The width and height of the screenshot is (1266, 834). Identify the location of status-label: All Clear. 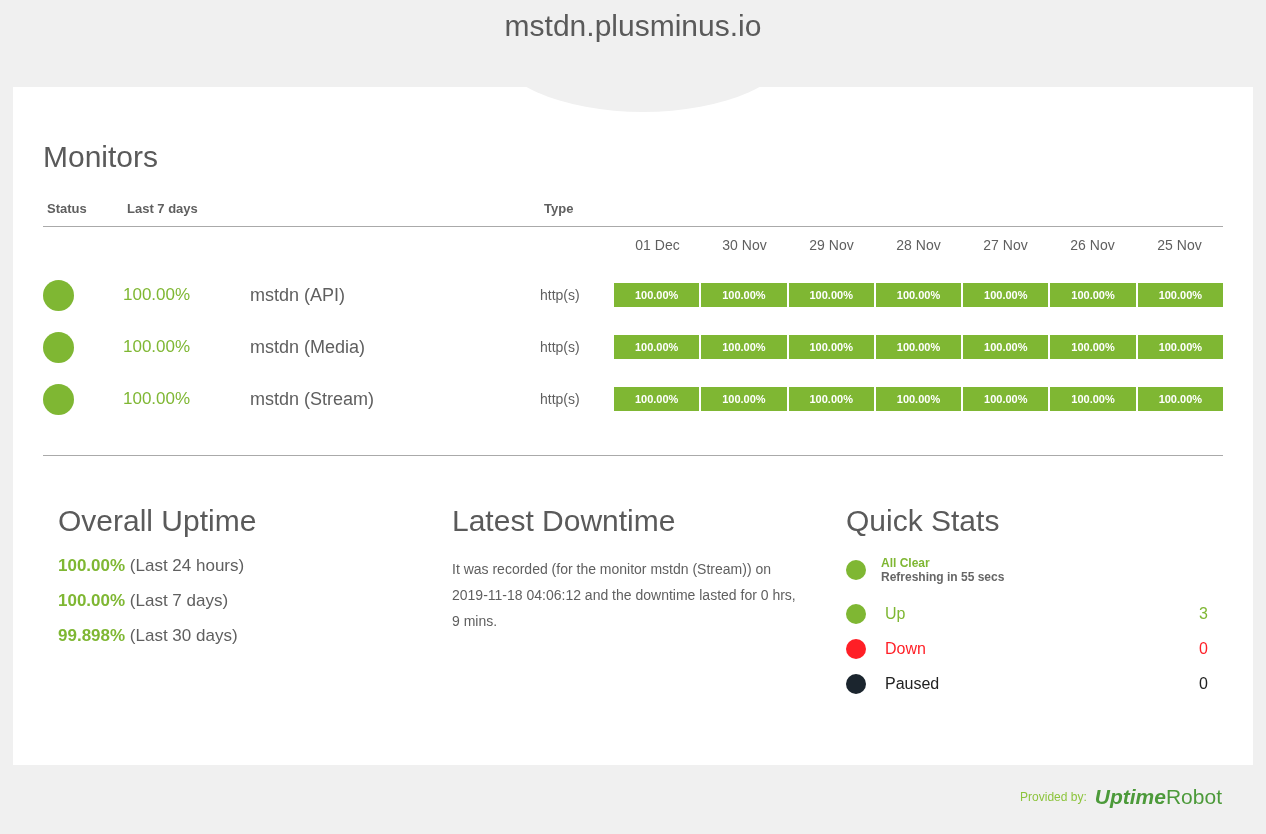
(906, 563).